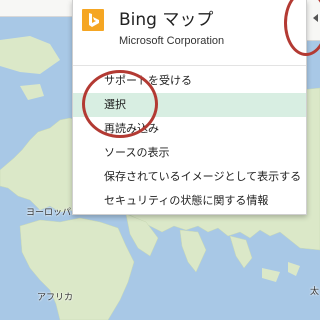 Image resolution: width=320 pixels, height=320 pixels. Describe the element at coordinates (93, 20) in the screenshot. I see `bing-logo-icon` at that location.